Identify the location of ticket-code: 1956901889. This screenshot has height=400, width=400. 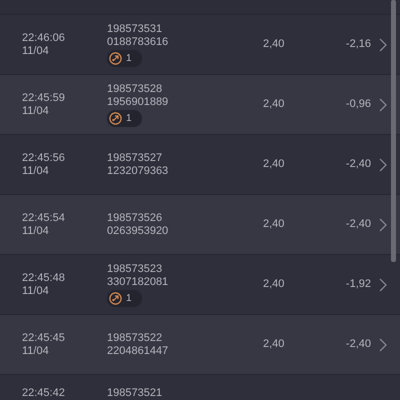
(137, 102).